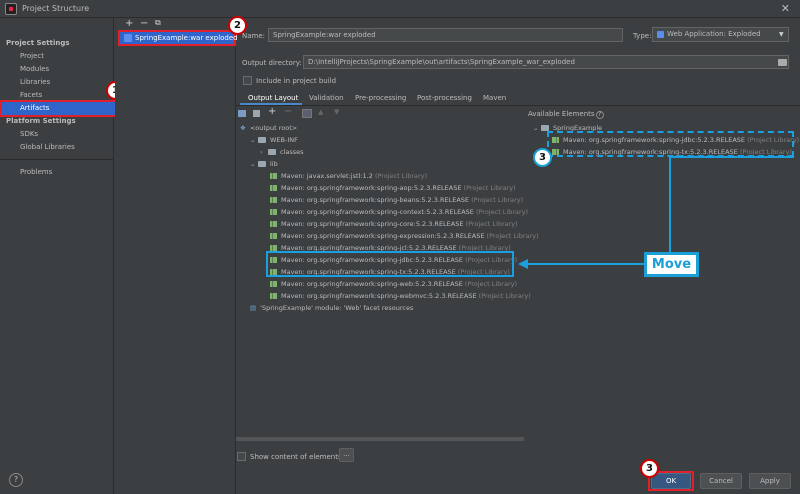 The image size is (800, 494). What do you see at coordinates (158, 23) in the screenshot?
I see `copy-icon: ⧉` at bounding box center [158, 23].